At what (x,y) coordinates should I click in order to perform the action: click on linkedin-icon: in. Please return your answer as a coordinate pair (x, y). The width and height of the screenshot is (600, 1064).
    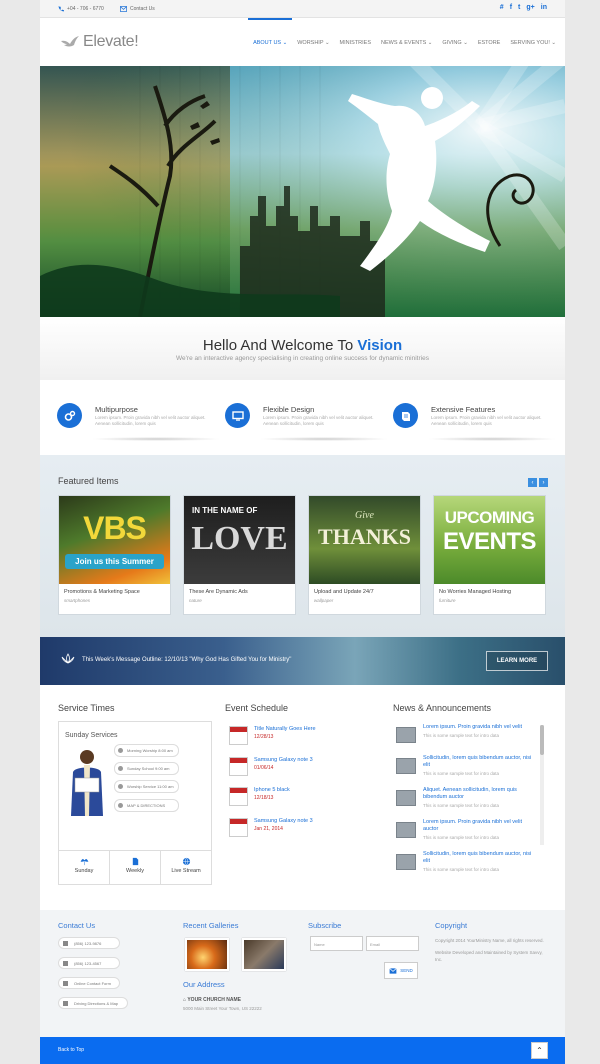
    Looking at the image, I should click on (544, 7).